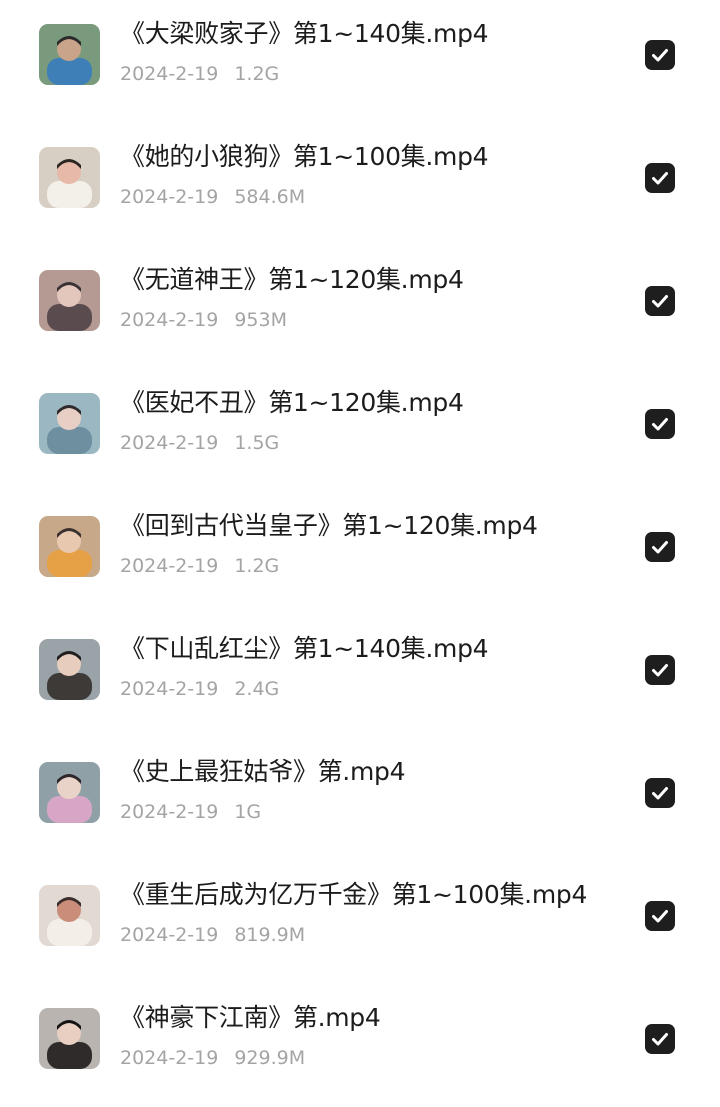 This screenshot has width=720, height=1107. I want to click on file-size: 819.9M, so click(270, 935).